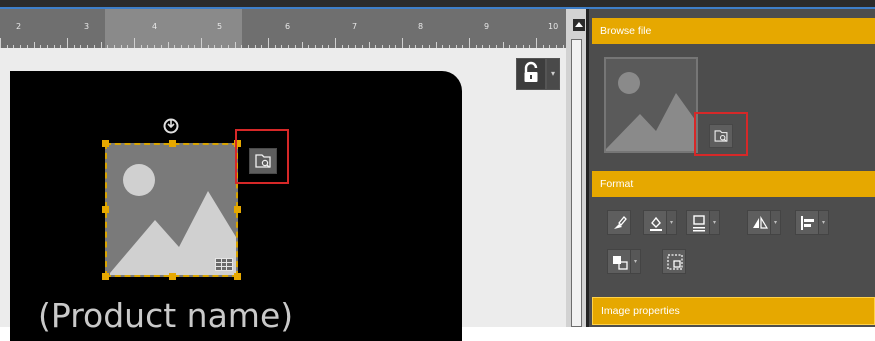 This screenshot has height=341, width=875. I want to click on align-button, so click(807, 222).